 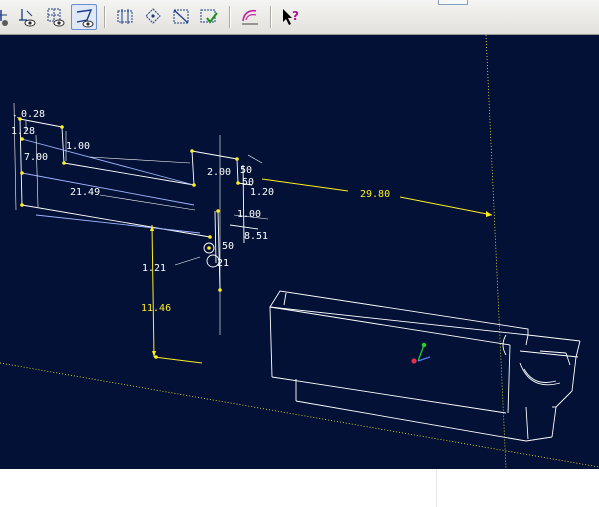 I want to click on sketch-highlight-lines, so click(x=111, y=186).